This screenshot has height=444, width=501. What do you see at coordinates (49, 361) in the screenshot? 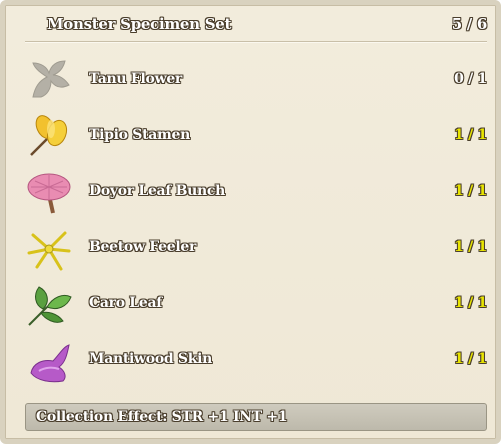
I see `mantiwood-skin-icon` at bounding box center [49, 361].